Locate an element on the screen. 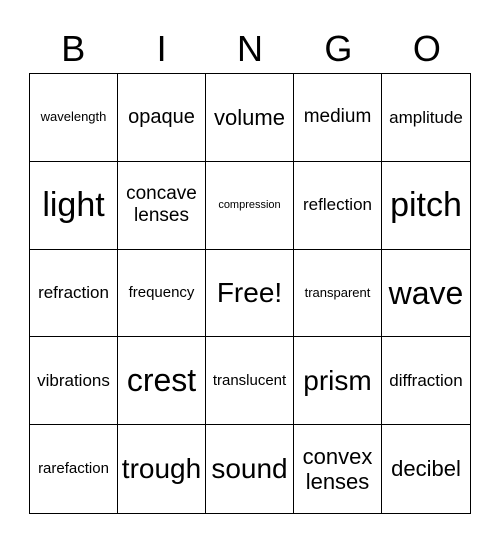 The height and width of the screenshot is (544, 500). bingo-cell: crest is located at coordinates (162, 381).